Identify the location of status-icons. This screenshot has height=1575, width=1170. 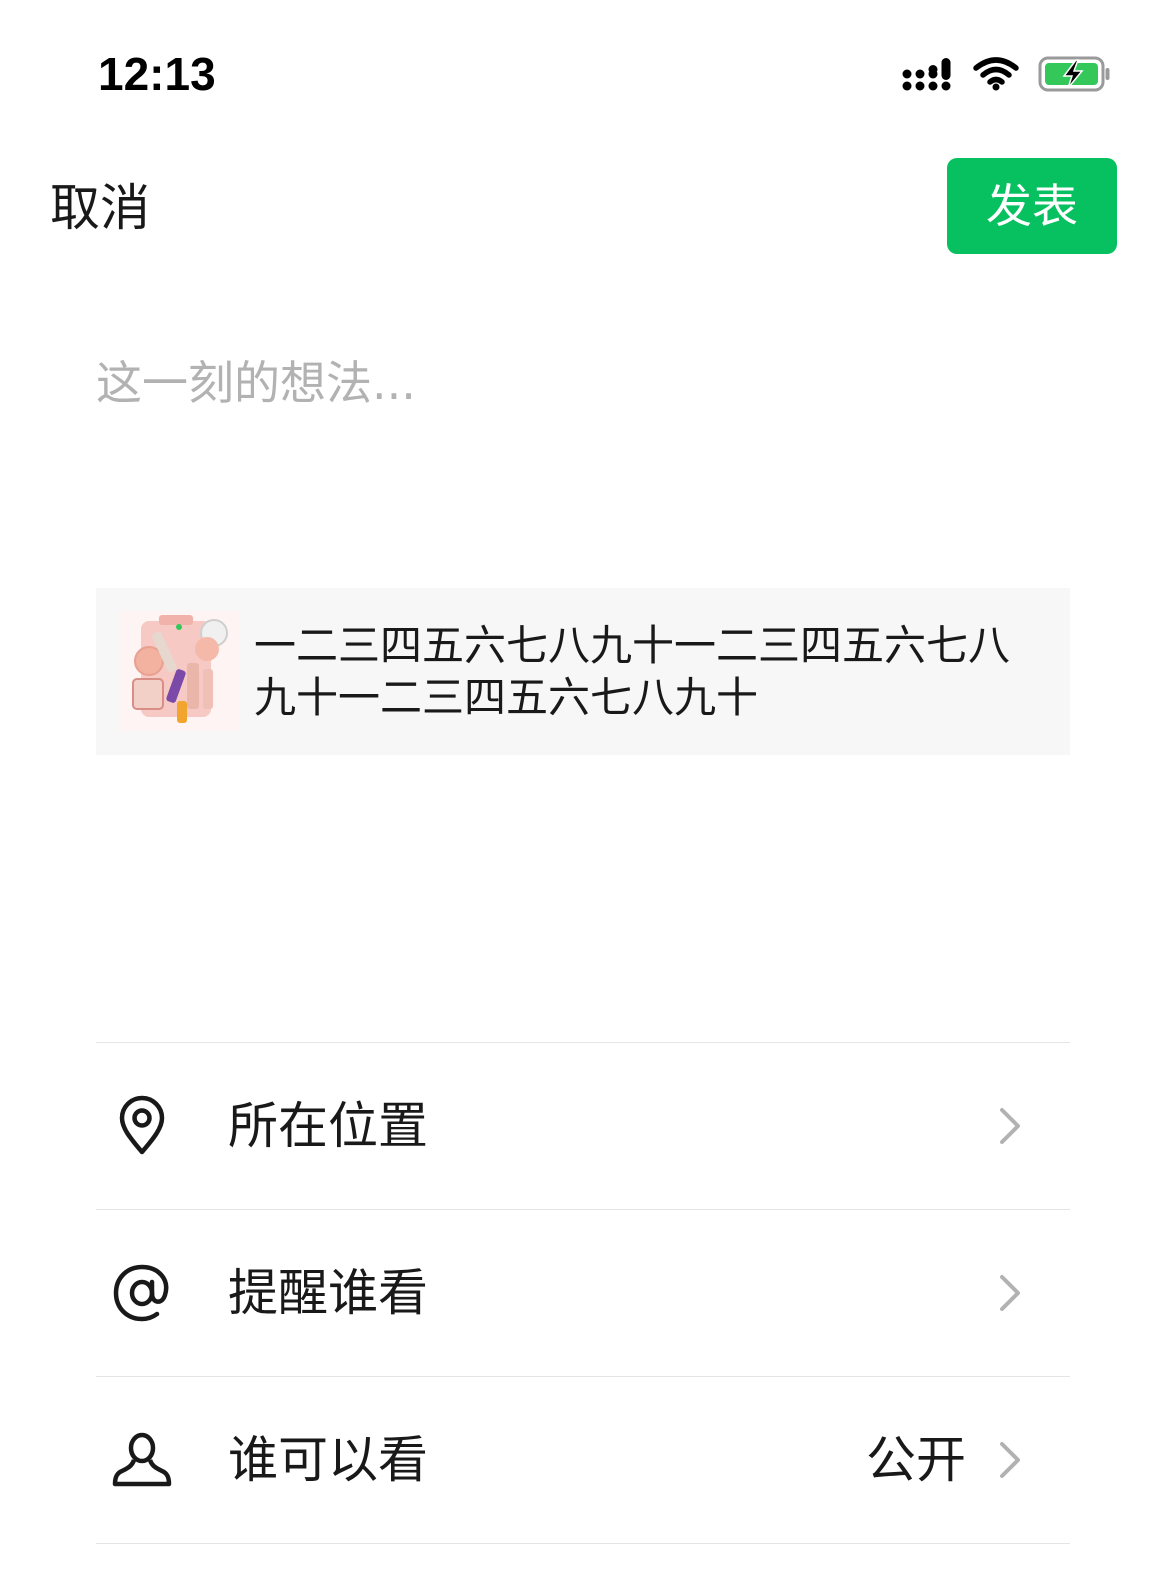
(1007, 74).